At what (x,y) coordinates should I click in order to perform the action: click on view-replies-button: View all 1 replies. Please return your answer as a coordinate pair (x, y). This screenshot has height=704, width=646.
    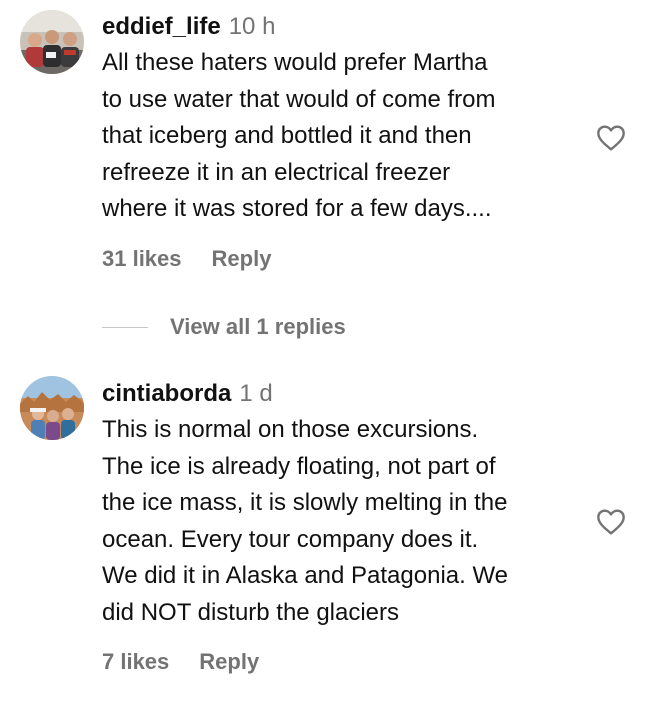
    Looking at the image, I should click on (224, 327).